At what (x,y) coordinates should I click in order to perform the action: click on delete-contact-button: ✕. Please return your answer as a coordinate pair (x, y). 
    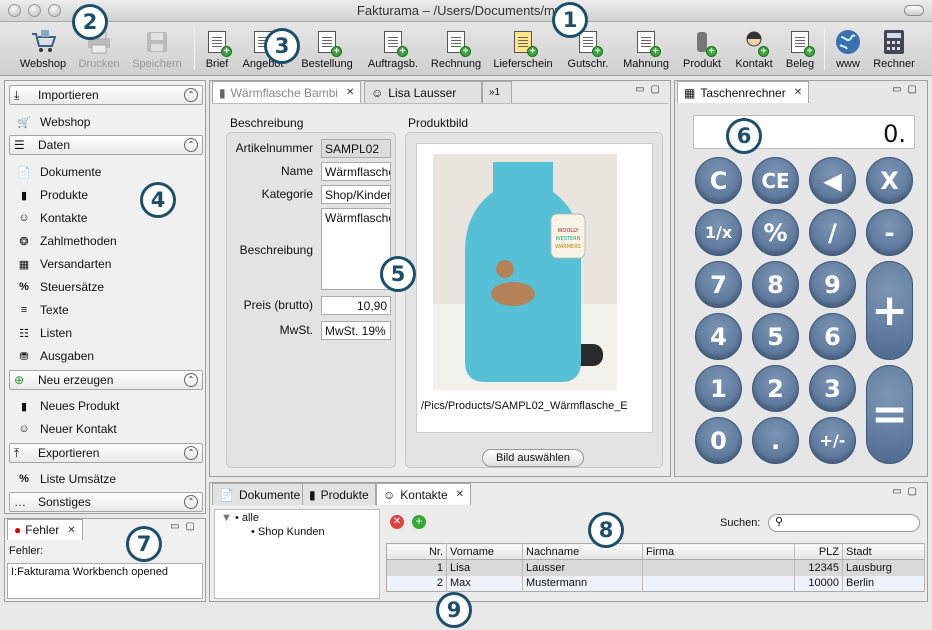
    Looking at the image, I should click on (397, 522).